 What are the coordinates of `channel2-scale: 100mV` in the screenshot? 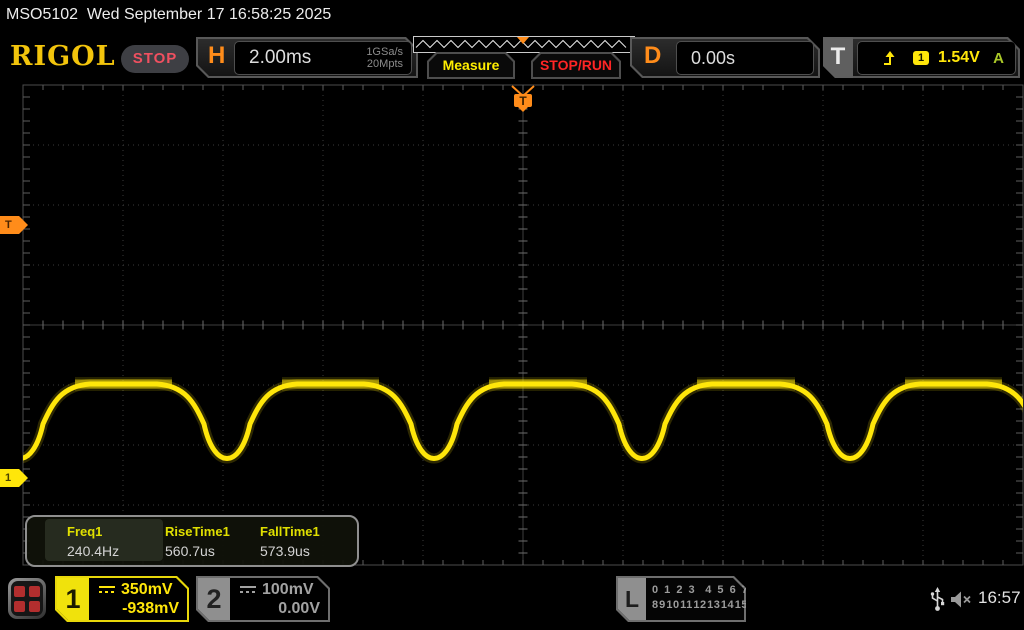 It's located at (288, 589).